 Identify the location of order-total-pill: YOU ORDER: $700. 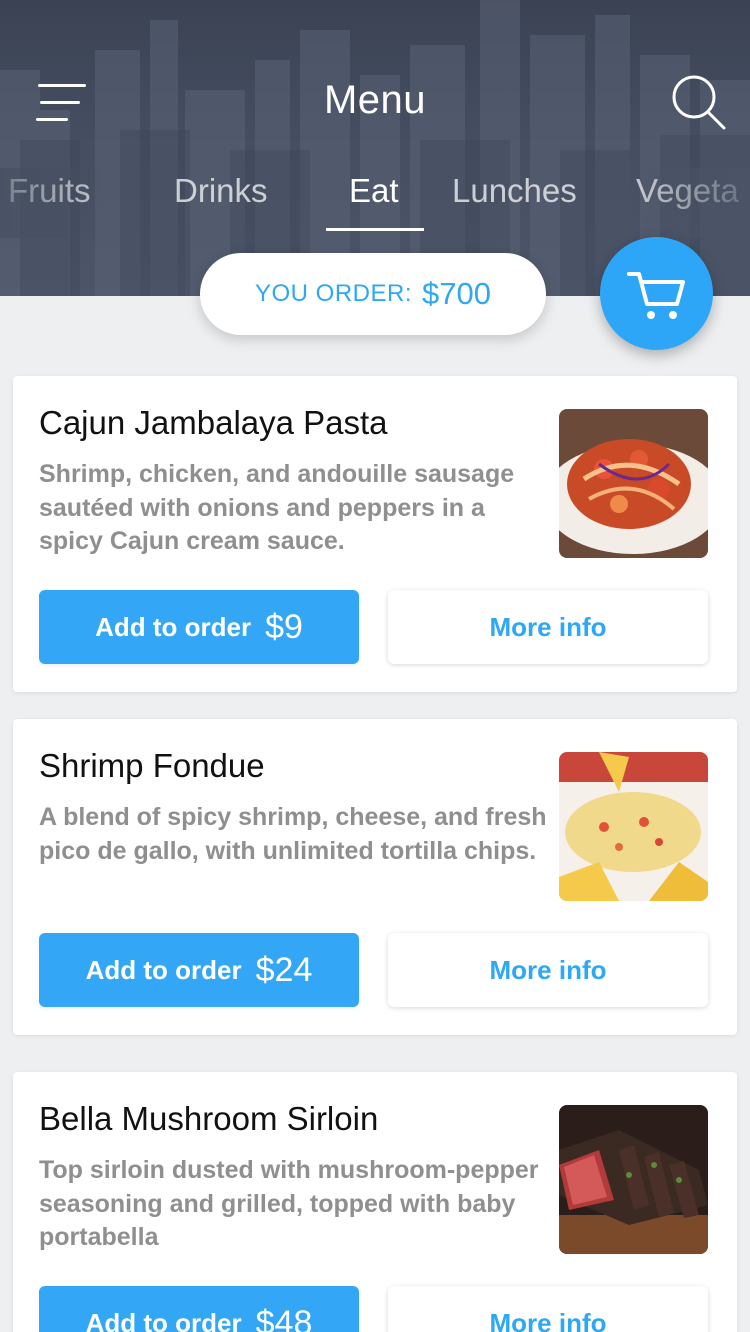
(373, 294).